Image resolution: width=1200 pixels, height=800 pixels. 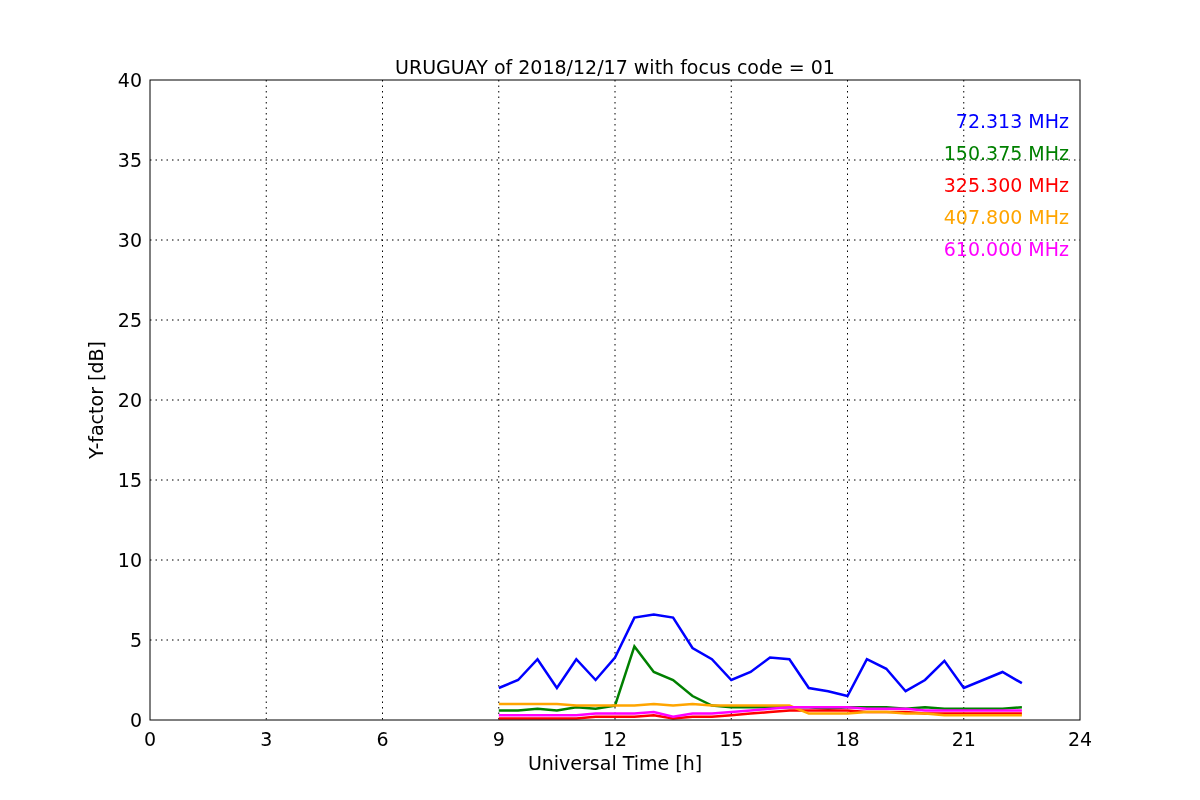 What do you see at coordinates (129, 80) in the screenshot?
I see `y-tick-label: 40` at bounding box center [129, 80].